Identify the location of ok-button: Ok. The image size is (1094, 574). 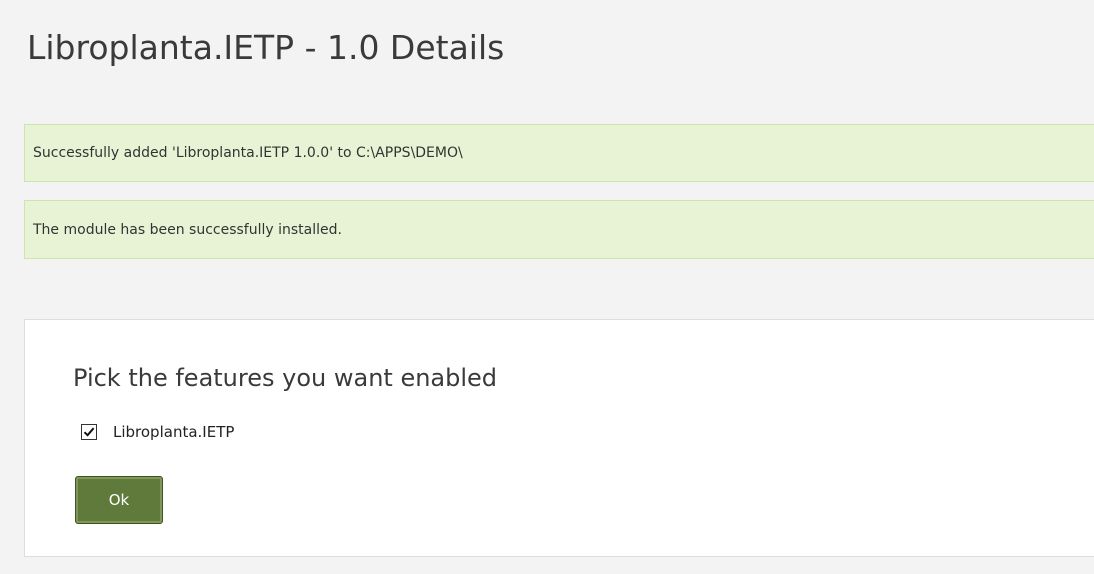
(119, 500).